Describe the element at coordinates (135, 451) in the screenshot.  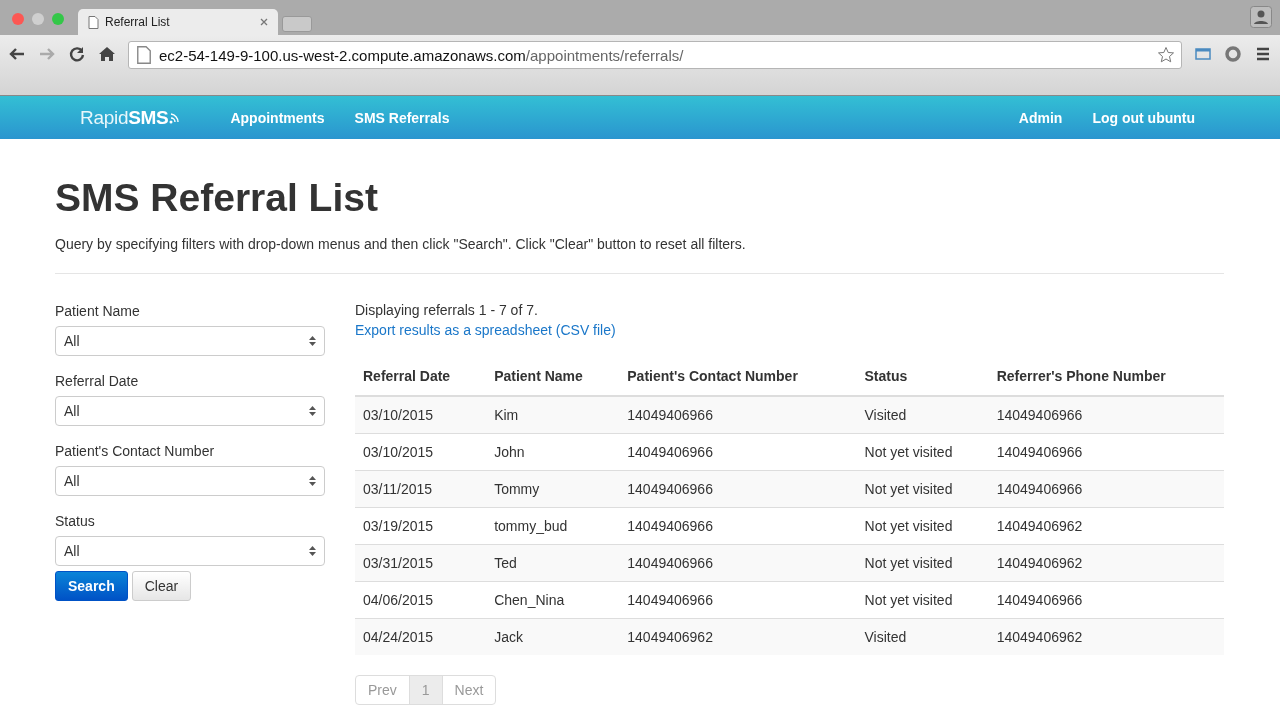
I see `field-label: Patient's Contact Number` at that location.